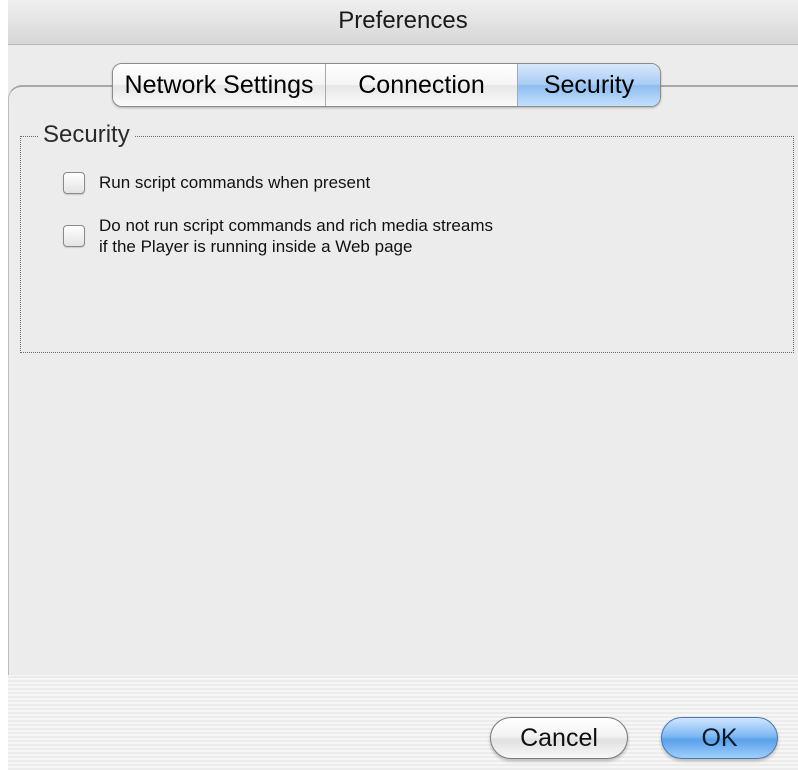 This screenshot has height=770, width=798. Describe the element at coordinates (74, 183) in the screenshot. I see `run-script-commands-checkbox` at that location.